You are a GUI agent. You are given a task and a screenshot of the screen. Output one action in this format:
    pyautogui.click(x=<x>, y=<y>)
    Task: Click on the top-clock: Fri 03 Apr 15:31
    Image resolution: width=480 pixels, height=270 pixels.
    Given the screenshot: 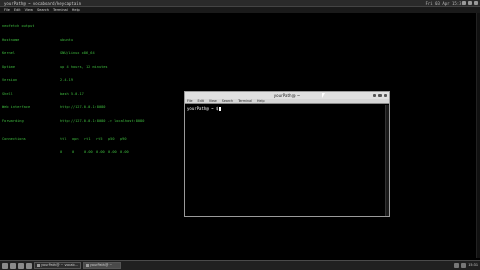 What is the action you would take?
    pyautogui.click(x=444, y=3)
    